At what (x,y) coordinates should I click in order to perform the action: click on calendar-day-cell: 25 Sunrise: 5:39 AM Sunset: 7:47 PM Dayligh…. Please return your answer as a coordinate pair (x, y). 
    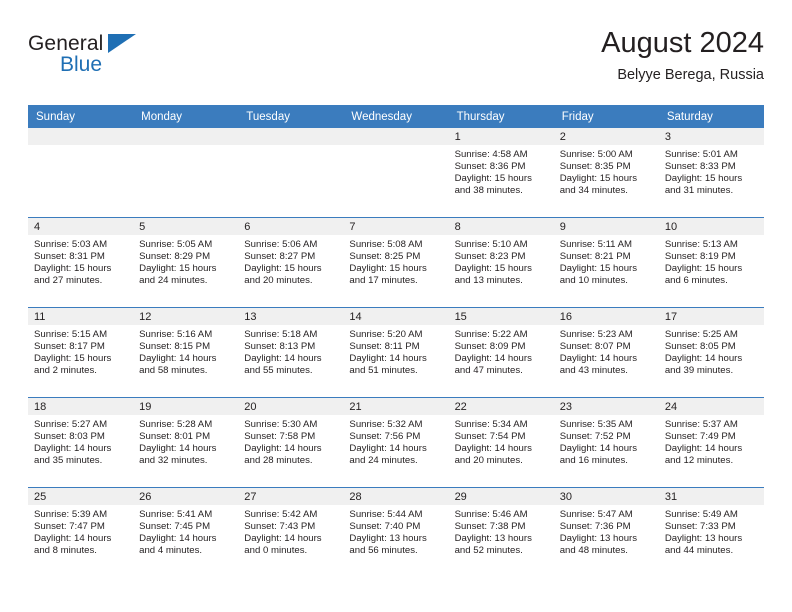
    Looking at the image, I should click on (81, 532).